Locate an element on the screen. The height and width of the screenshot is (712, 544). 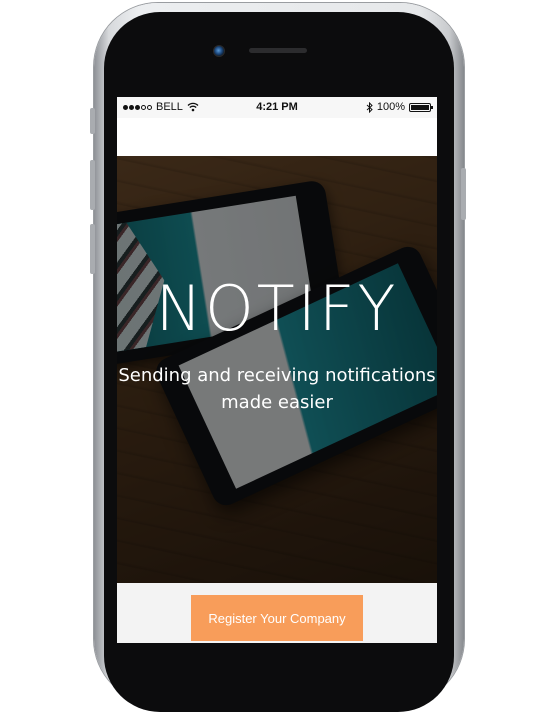
mute-switch is located at coordinates (92, 121).